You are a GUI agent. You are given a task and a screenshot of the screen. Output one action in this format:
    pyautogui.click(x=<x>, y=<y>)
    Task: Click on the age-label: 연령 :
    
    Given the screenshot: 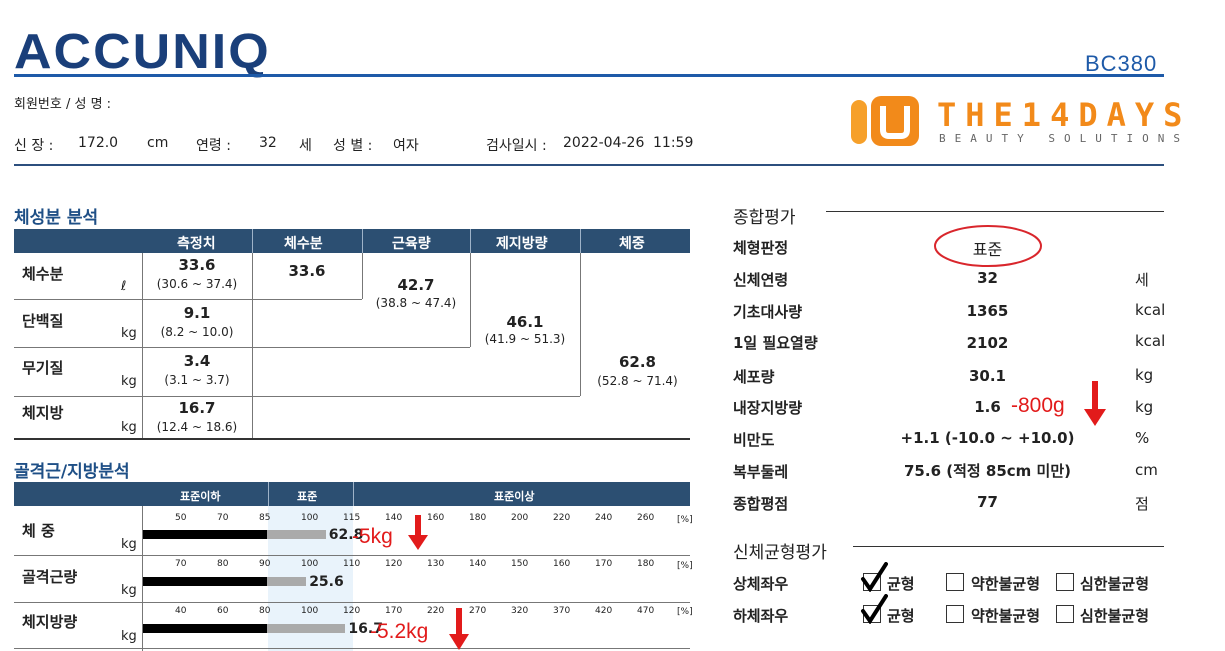 What is the action you would take?
    pyautogui.click(x=213, y=146)
    